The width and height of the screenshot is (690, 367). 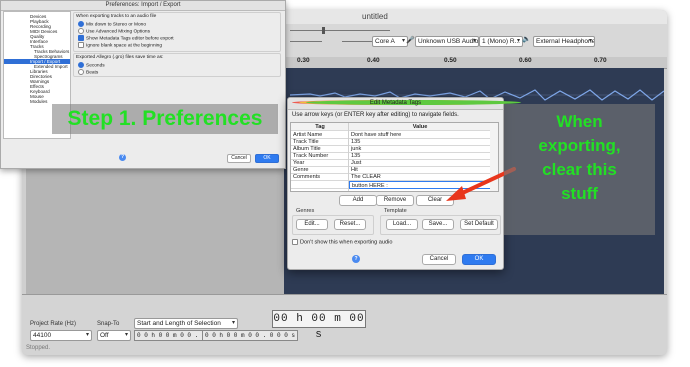 I want to click on project-rate-select: 44100, so click(x=61, y=335).